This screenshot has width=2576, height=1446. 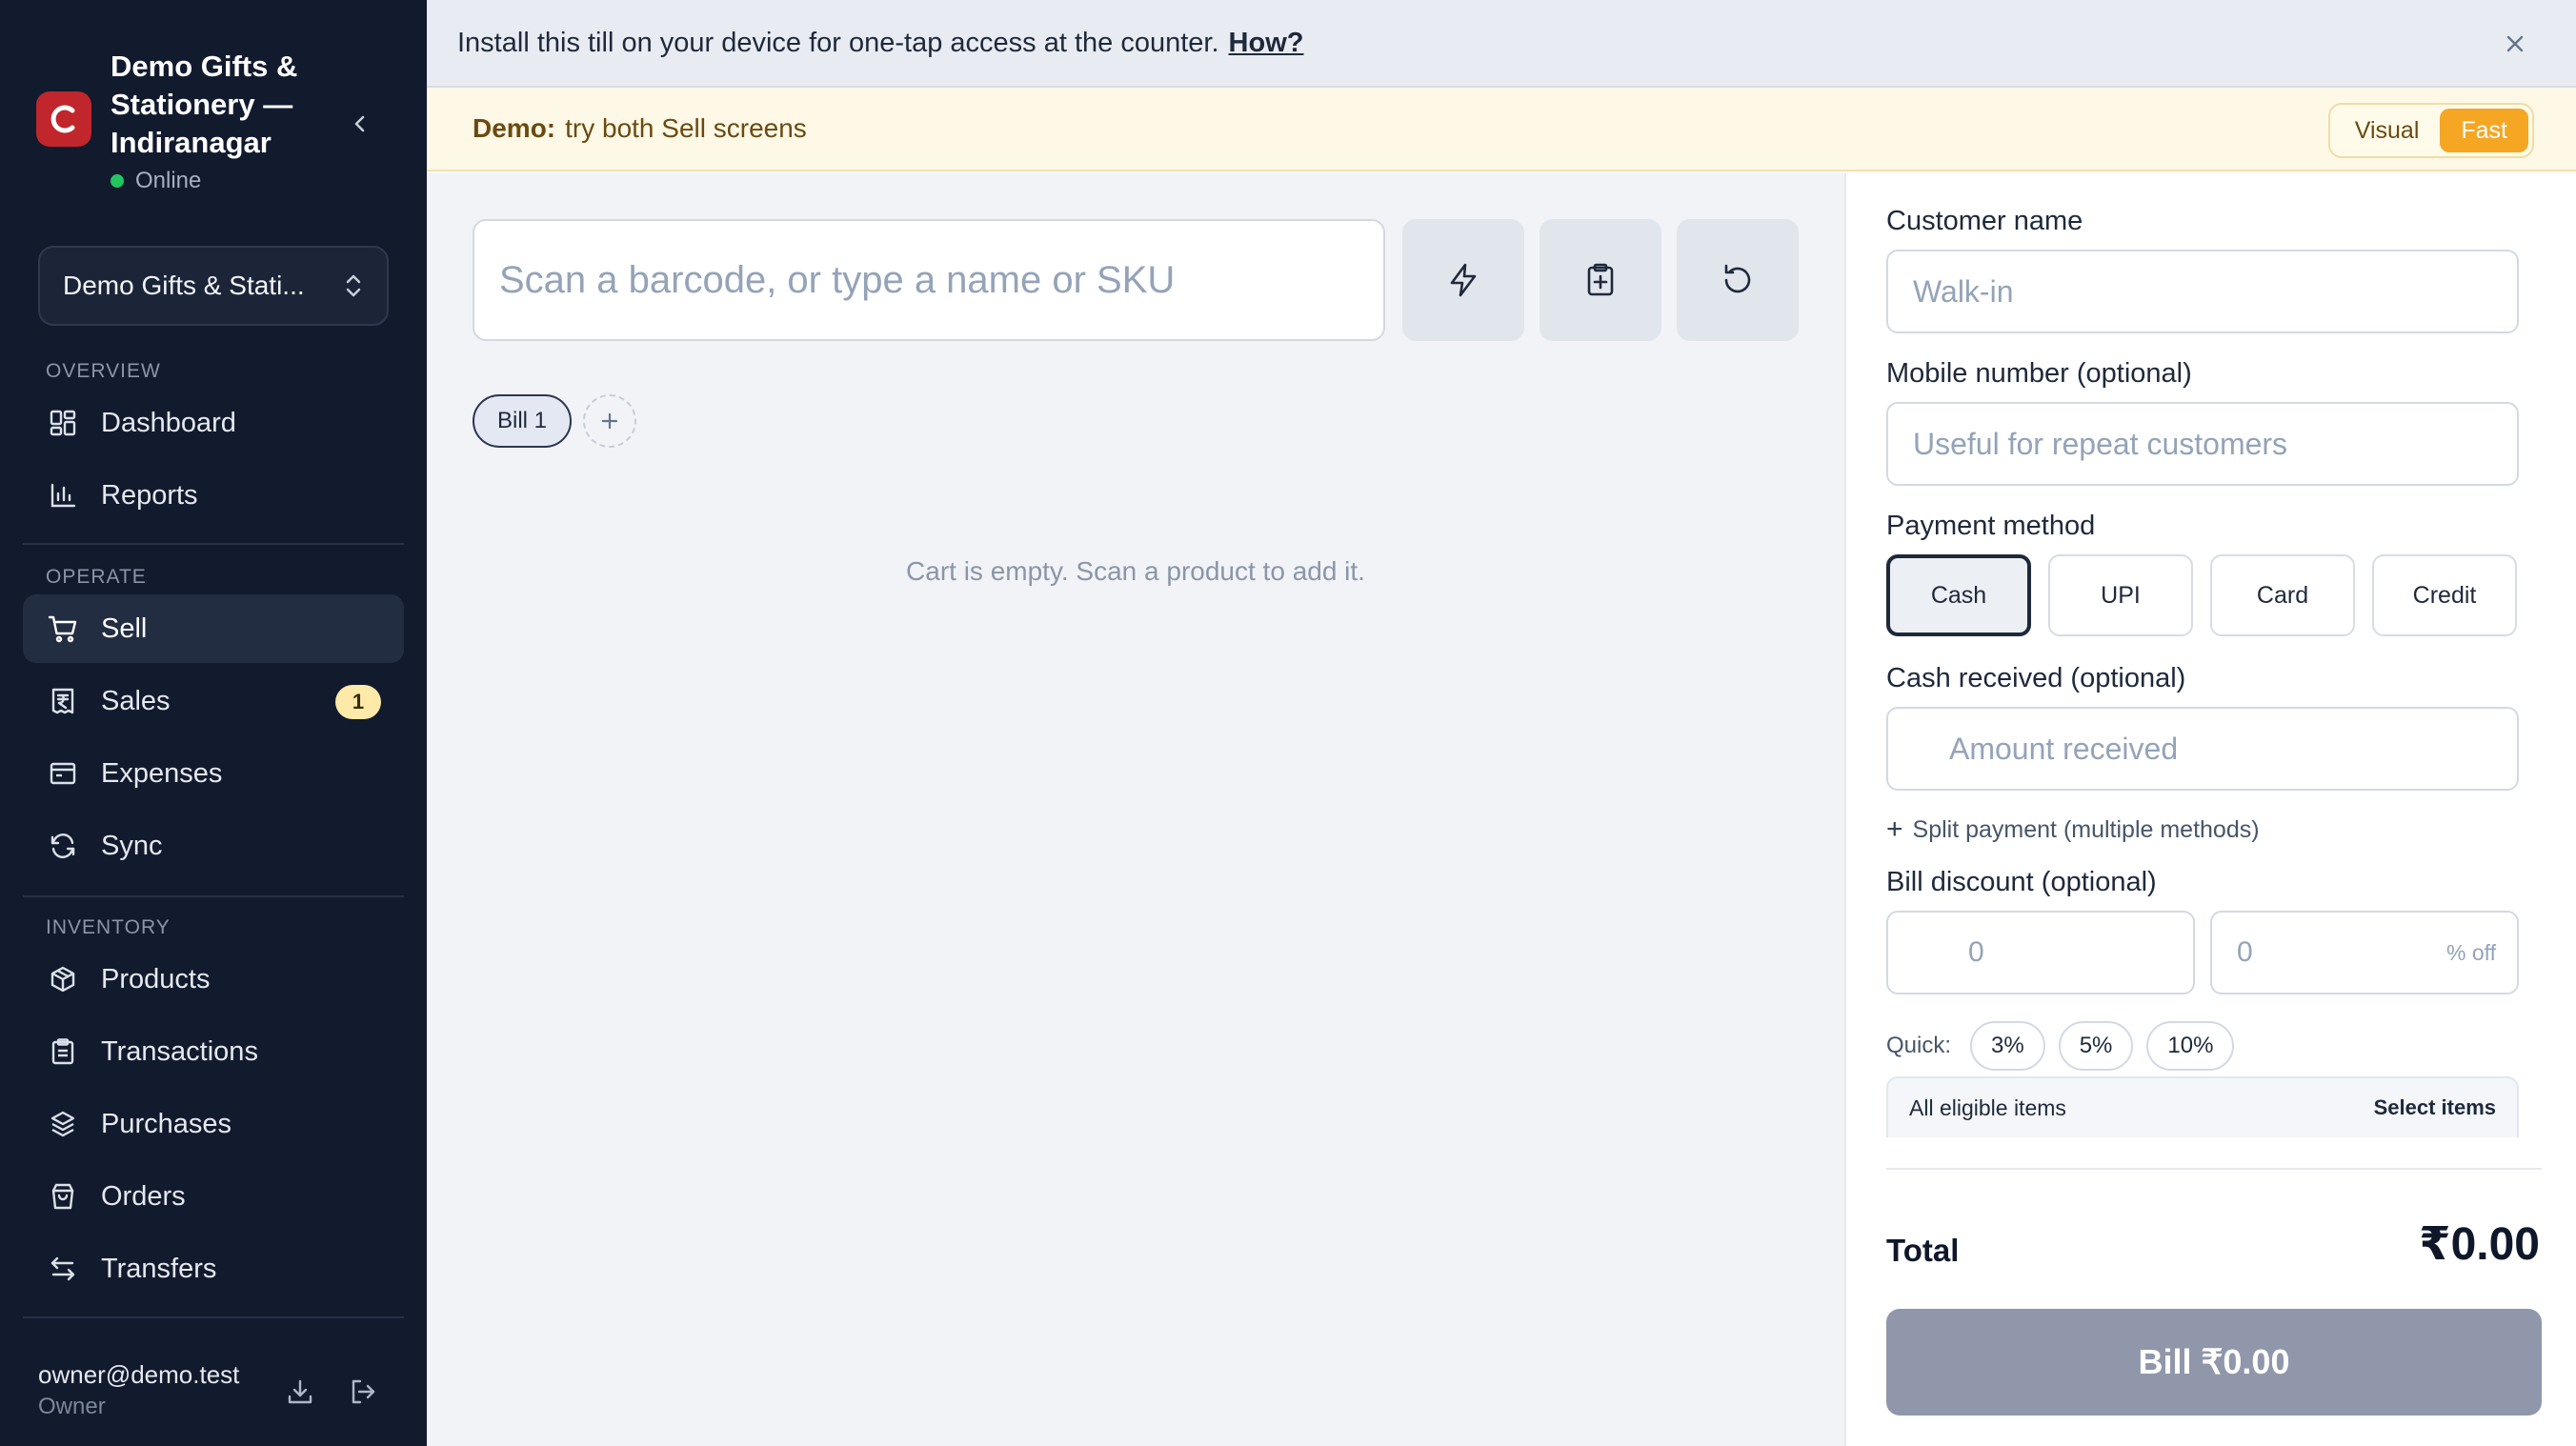 I want to click on discount-scope: All eligible items Select items, so click(x=2202, y=1106).